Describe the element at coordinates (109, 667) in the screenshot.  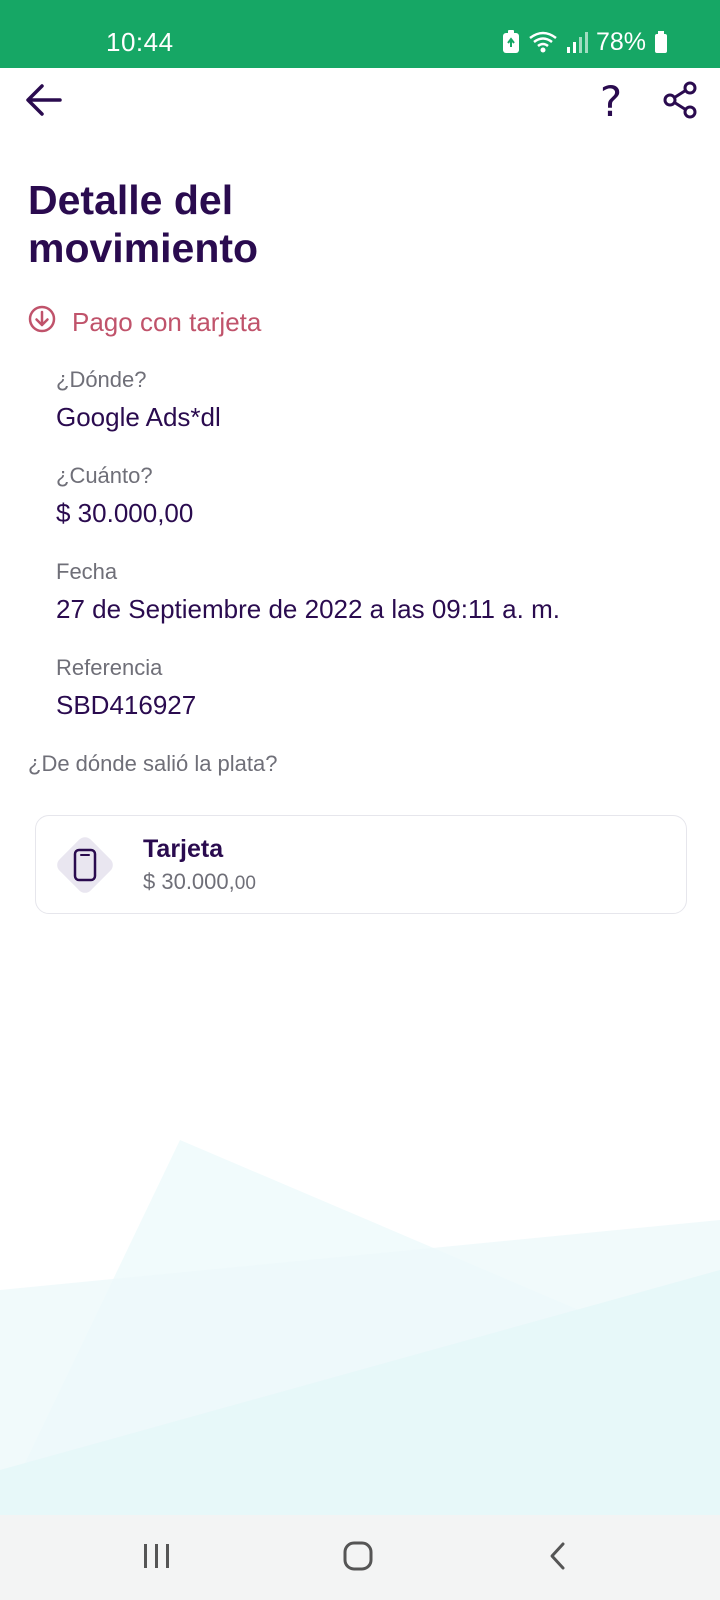
I see `field-label: Referencia` at that location.